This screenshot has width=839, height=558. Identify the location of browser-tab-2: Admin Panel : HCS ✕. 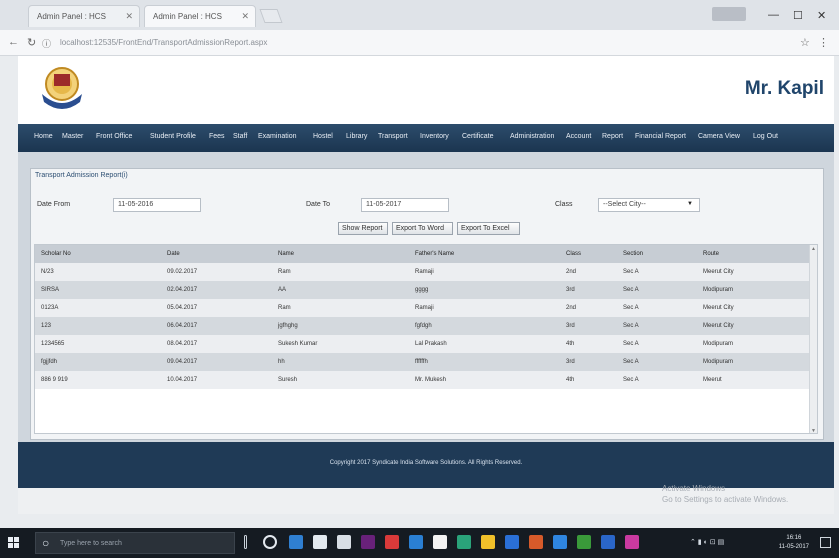
(200, 16).